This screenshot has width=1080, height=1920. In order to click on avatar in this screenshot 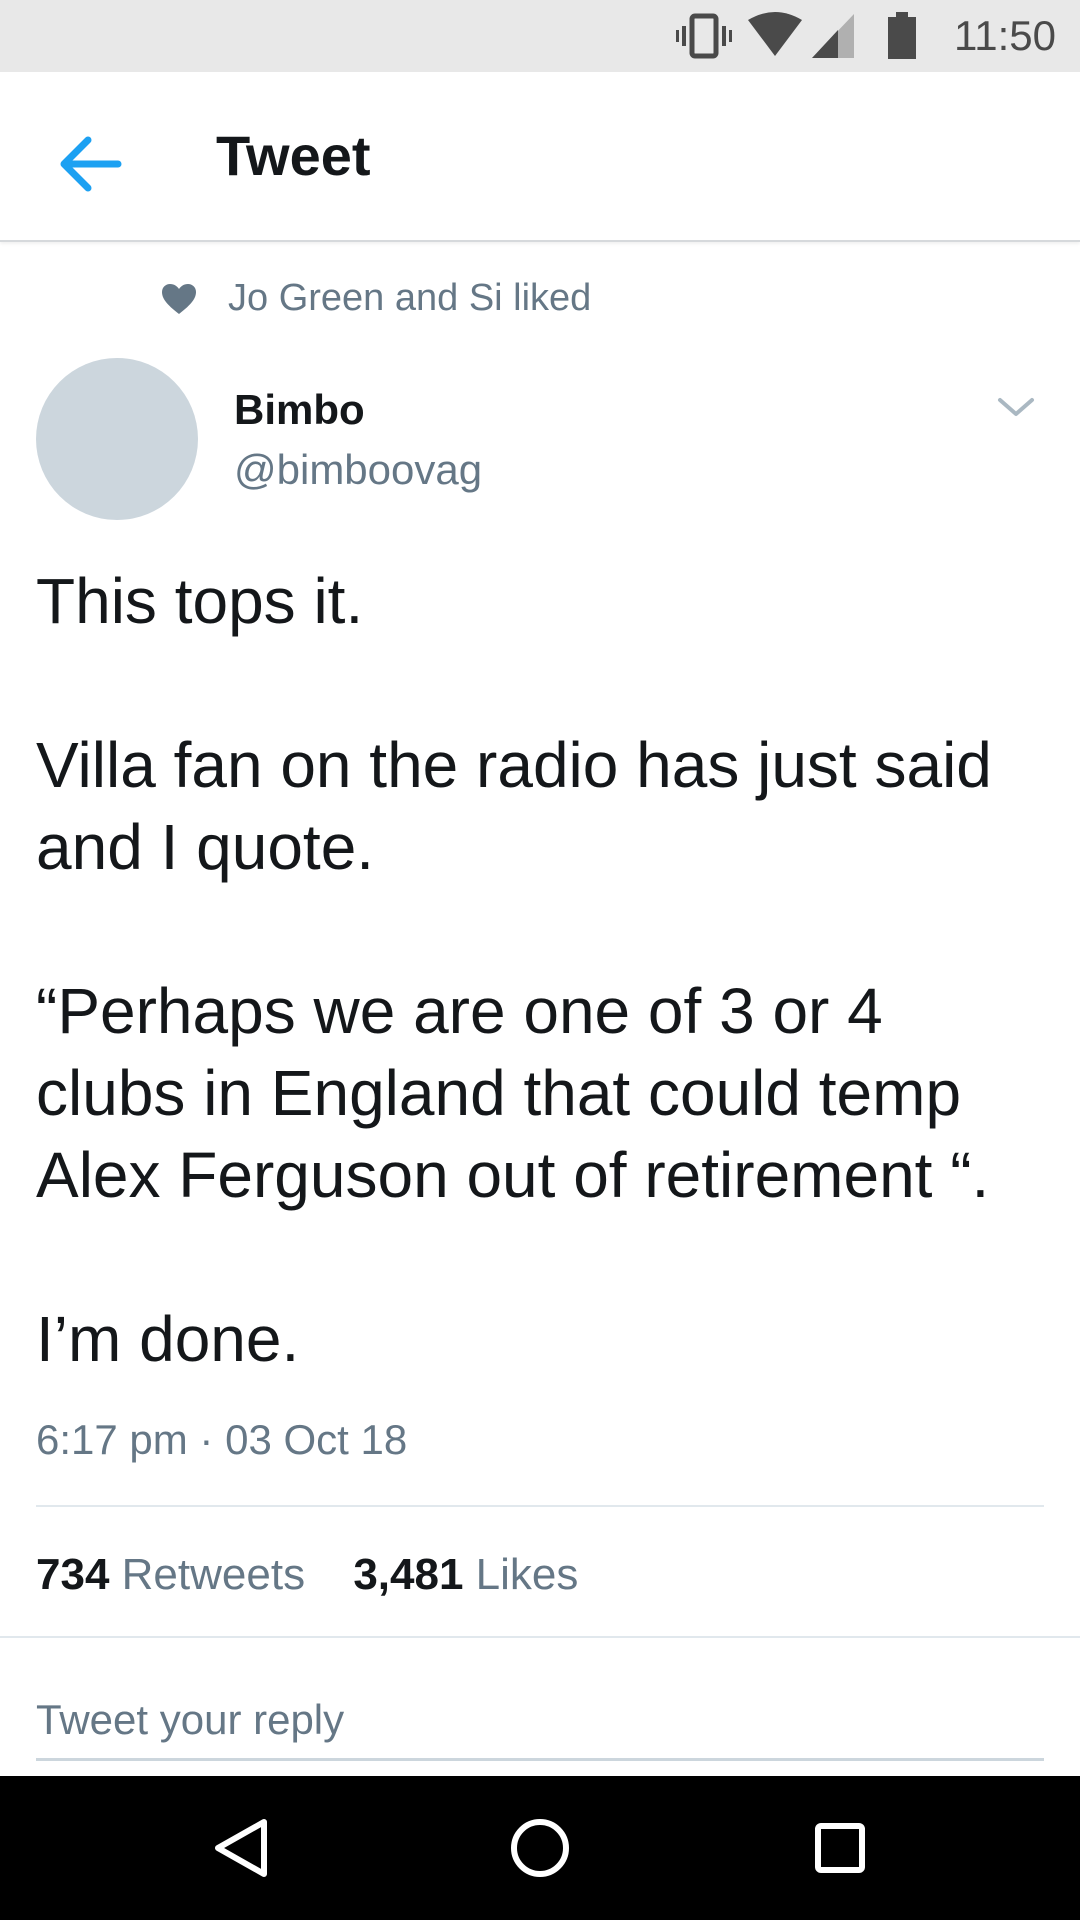, I will do `click(117, 439)`.